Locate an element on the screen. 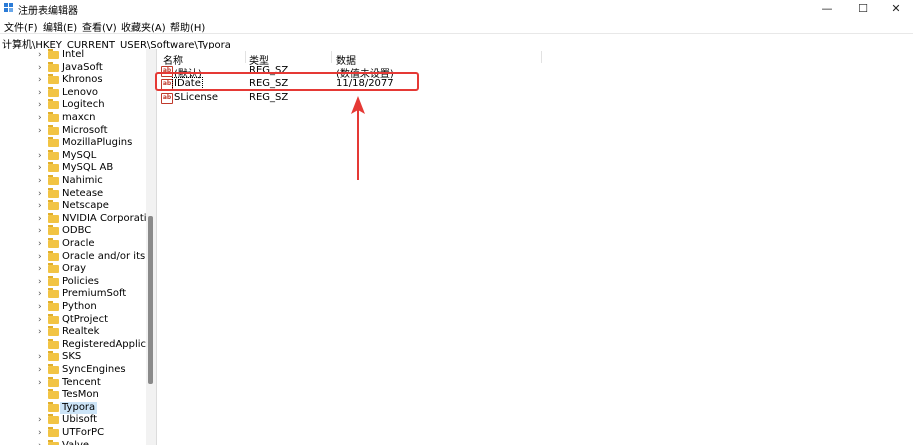 This screenshot has height=445, width=913. tree-item: › maxcn is located at coordinates (92, 118).